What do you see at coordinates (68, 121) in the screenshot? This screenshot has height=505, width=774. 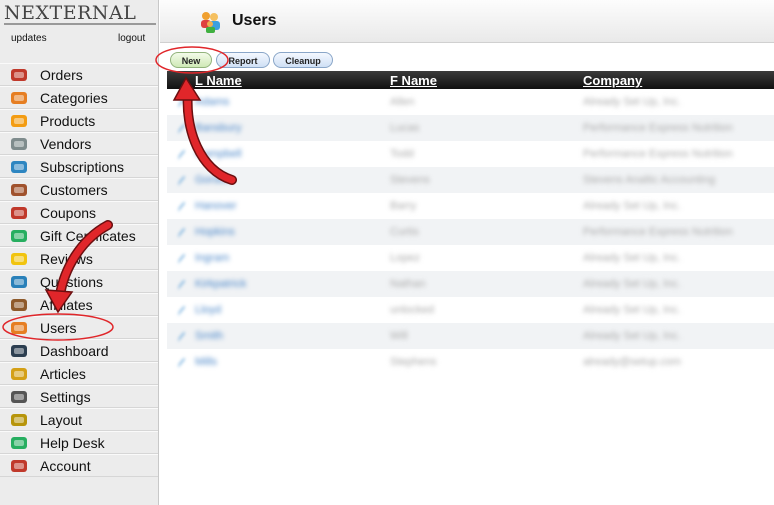 I see `sidebar-item-label: Products` at bounding box center [68, 121].